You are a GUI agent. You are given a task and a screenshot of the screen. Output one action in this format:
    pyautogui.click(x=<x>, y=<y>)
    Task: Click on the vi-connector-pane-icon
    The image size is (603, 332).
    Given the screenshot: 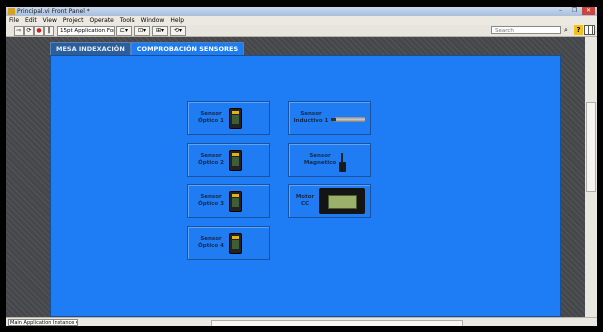 What is the action you would take?
    pyautogui.click(x=589, y=30)
    